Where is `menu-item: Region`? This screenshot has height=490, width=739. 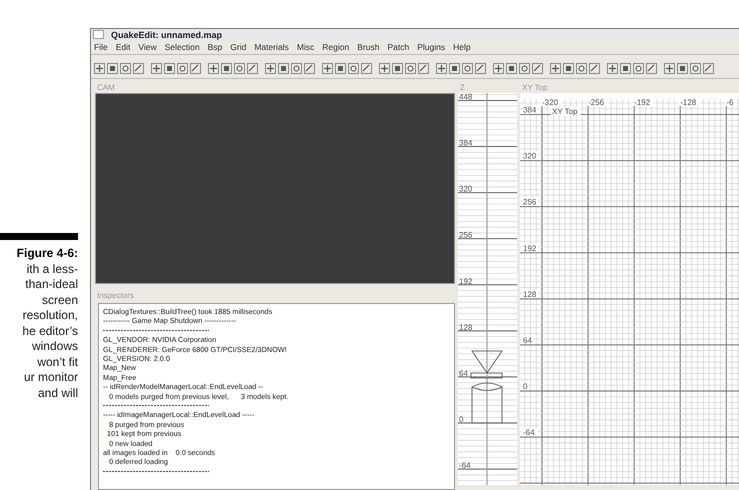 menu-item: Region is located at coordinates (336, 47).